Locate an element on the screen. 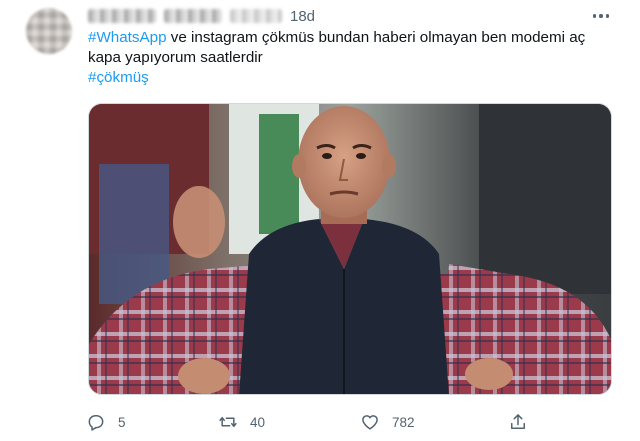 The height and width of the screenshot is (441, 640). reply-icon is located at coordinates (96, 423).